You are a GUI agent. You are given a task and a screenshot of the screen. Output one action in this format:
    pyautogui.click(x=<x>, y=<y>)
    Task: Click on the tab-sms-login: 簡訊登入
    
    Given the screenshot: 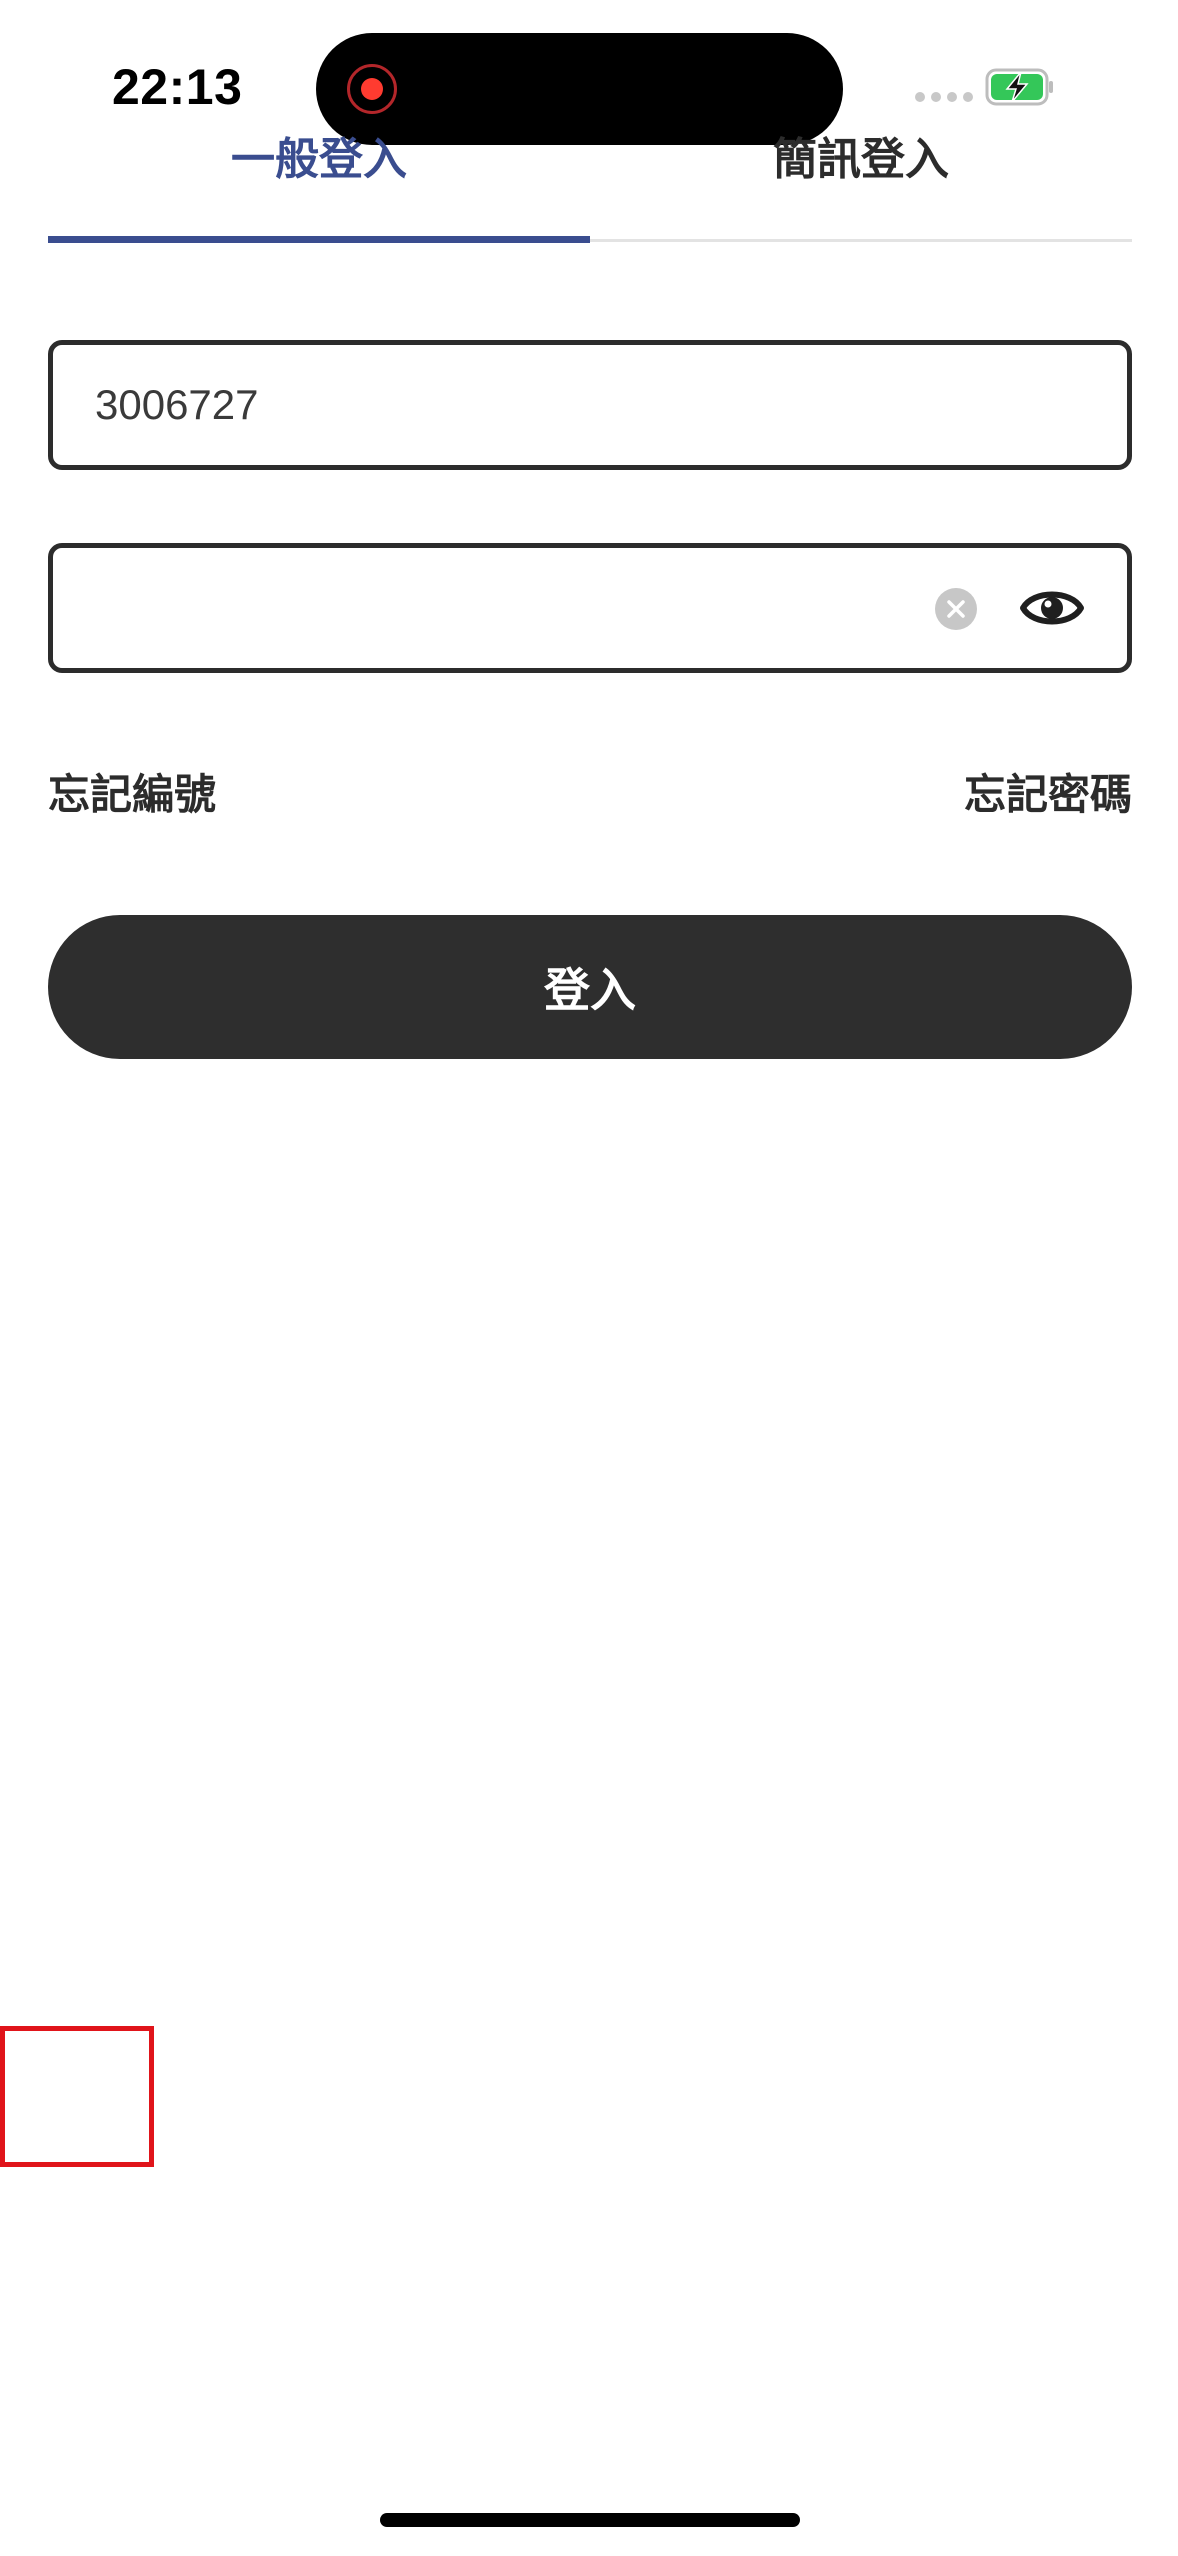 What is the action you would take?
    pyautogui.click(x=861, y=160)
    